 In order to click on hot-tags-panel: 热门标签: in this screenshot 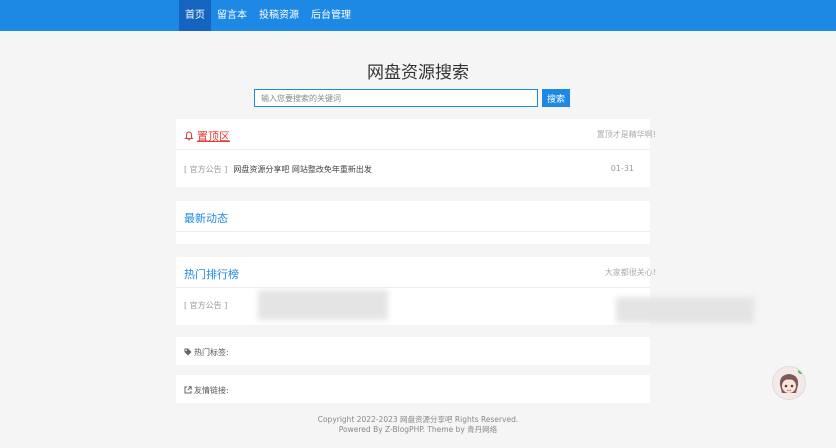, I will do `click(413, 351)`.